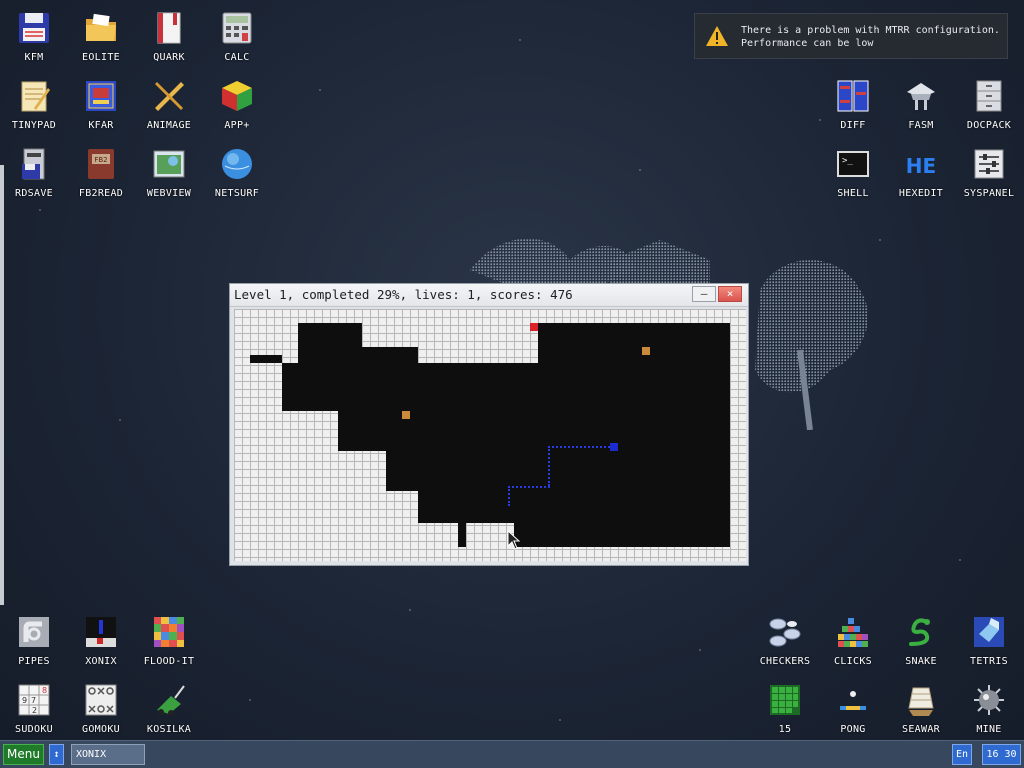 Image resolution: width=1024 pixels, height=768 pixels. Describe the element at coordinates (44, 690) in the screenshot. I see `svg-text: 8` at that location.